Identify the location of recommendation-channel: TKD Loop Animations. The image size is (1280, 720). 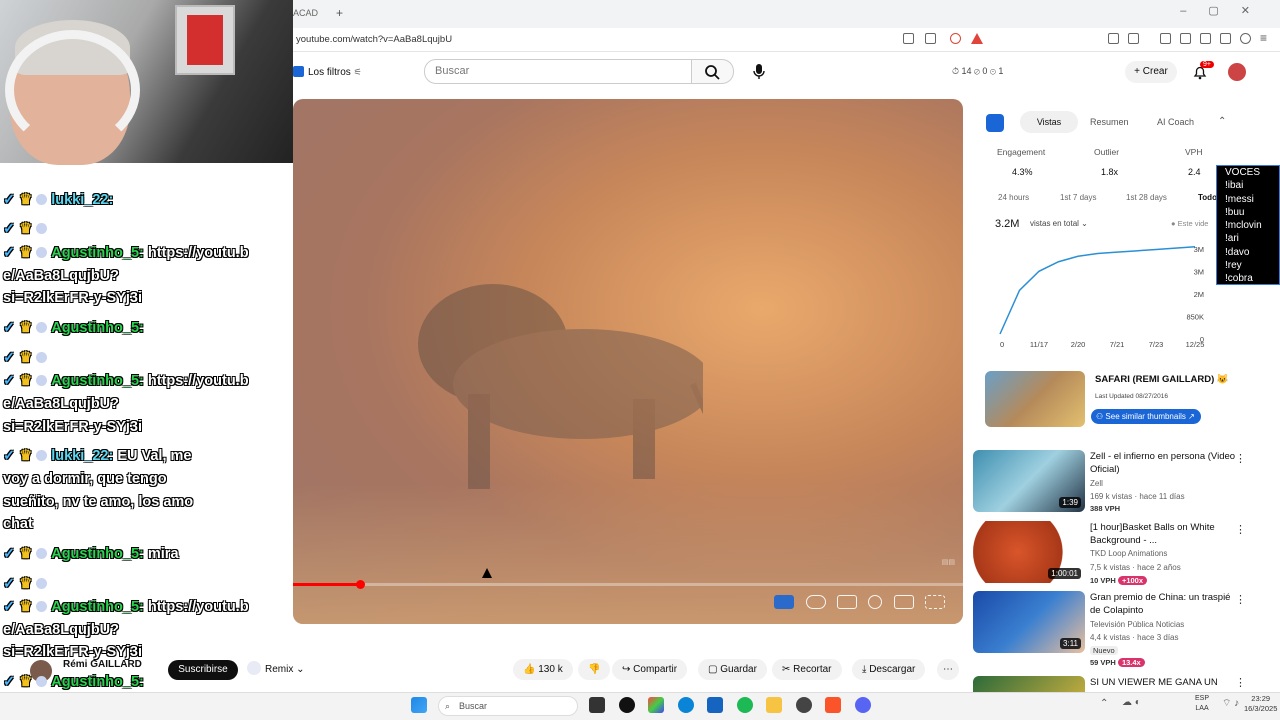
(1128, 553).